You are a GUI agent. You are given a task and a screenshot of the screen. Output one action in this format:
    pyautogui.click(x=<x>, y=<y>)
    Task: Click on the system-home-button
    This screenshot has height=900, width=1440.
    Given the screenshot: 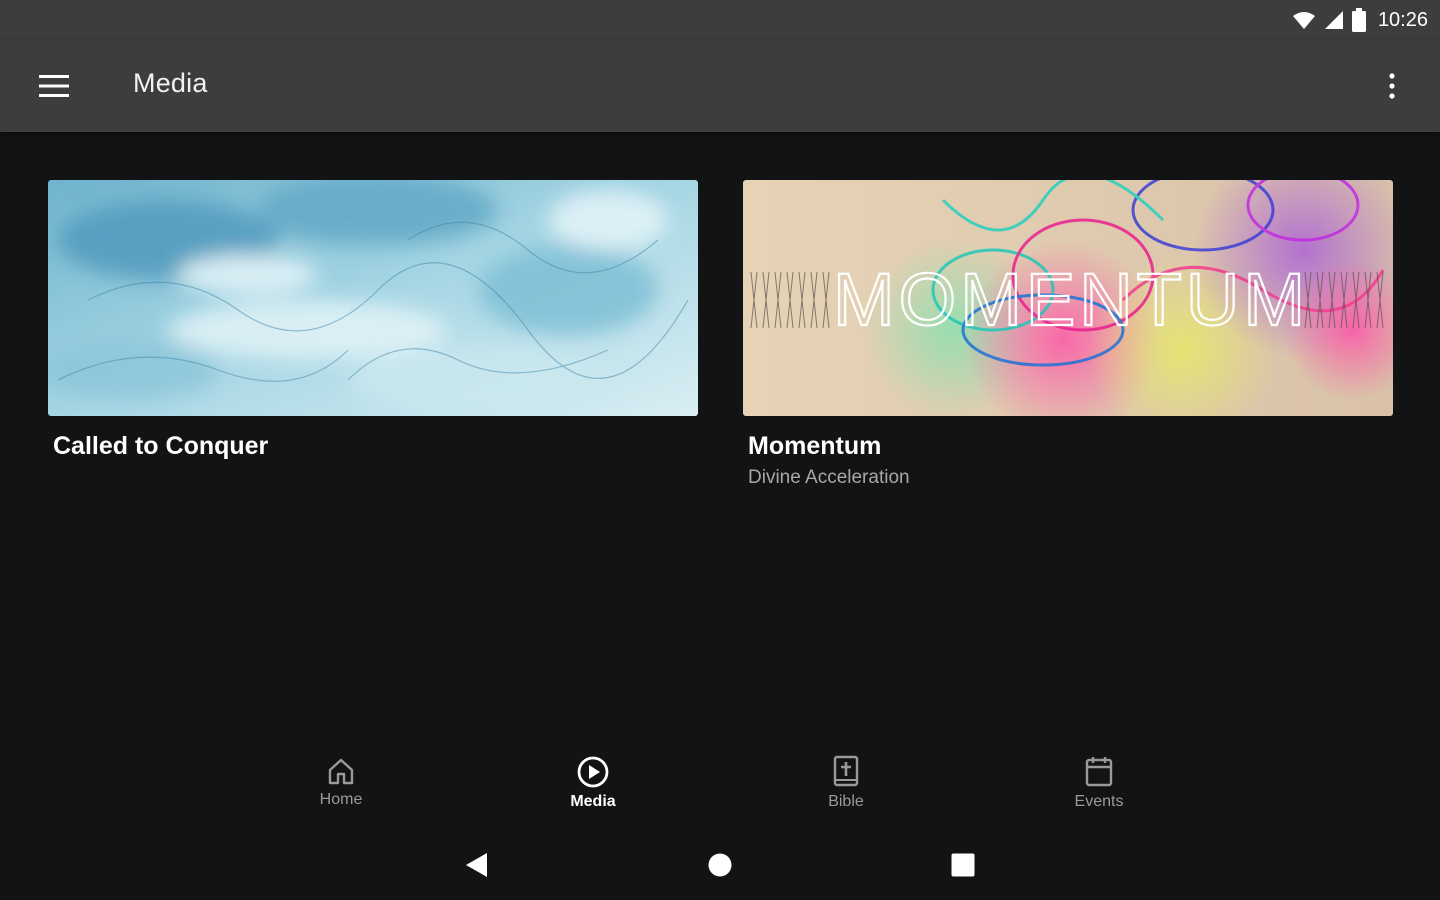 What is the action you would take?
    pyautogui.click(x=720, y=865)
    